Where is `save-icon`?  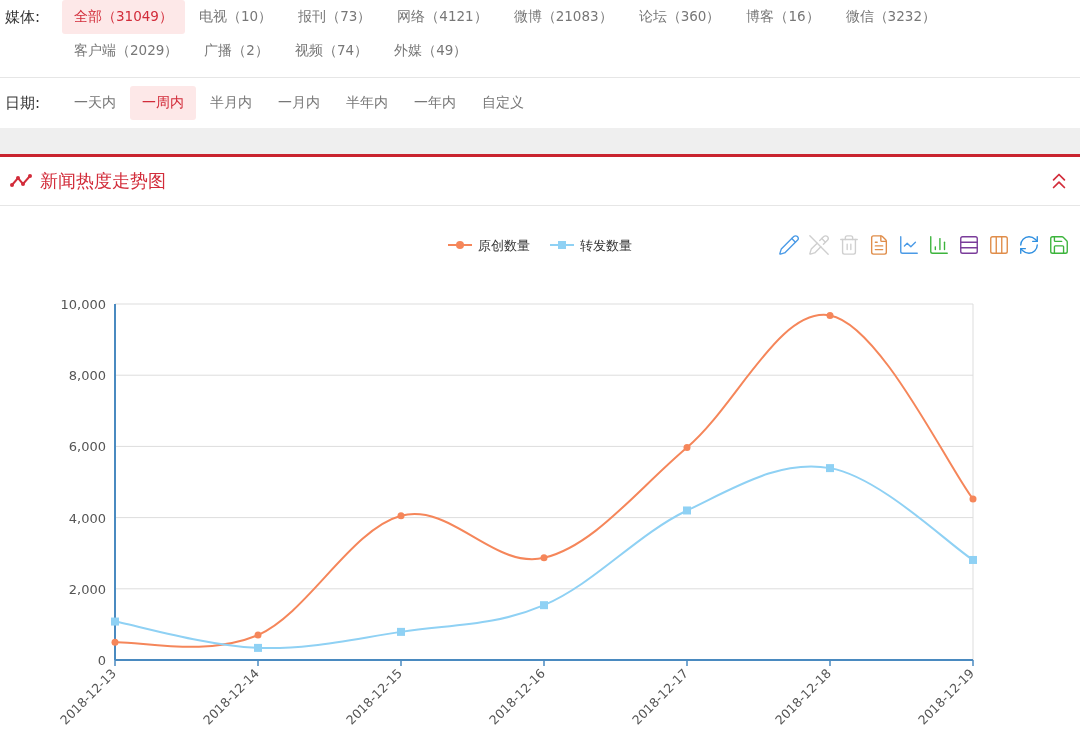 save-icon is located at coordinates (1059, 245).